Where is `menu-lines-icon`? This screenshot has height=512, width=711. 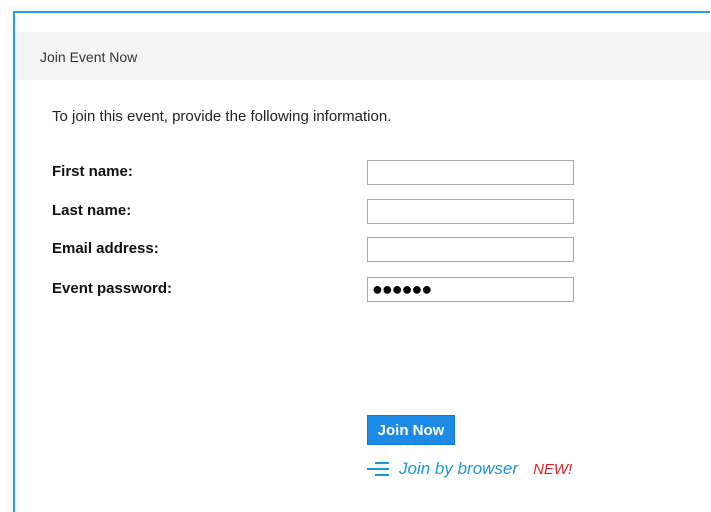
menu-lines-icon is located at coordinates (379, 469).